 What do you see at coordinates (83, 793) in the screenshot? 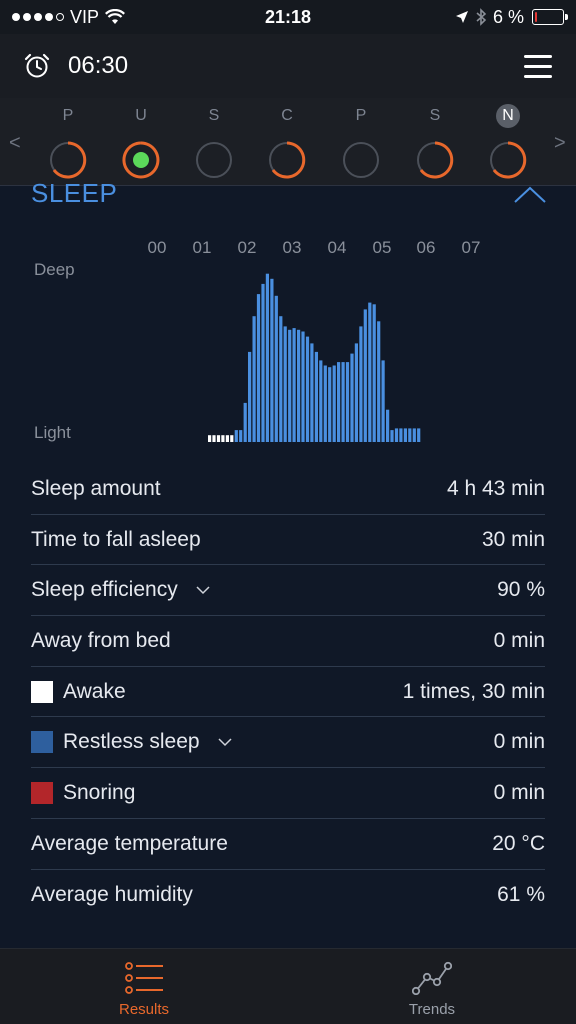
I see `stat-label-group: Snoring` at bounding box center [83, 793].